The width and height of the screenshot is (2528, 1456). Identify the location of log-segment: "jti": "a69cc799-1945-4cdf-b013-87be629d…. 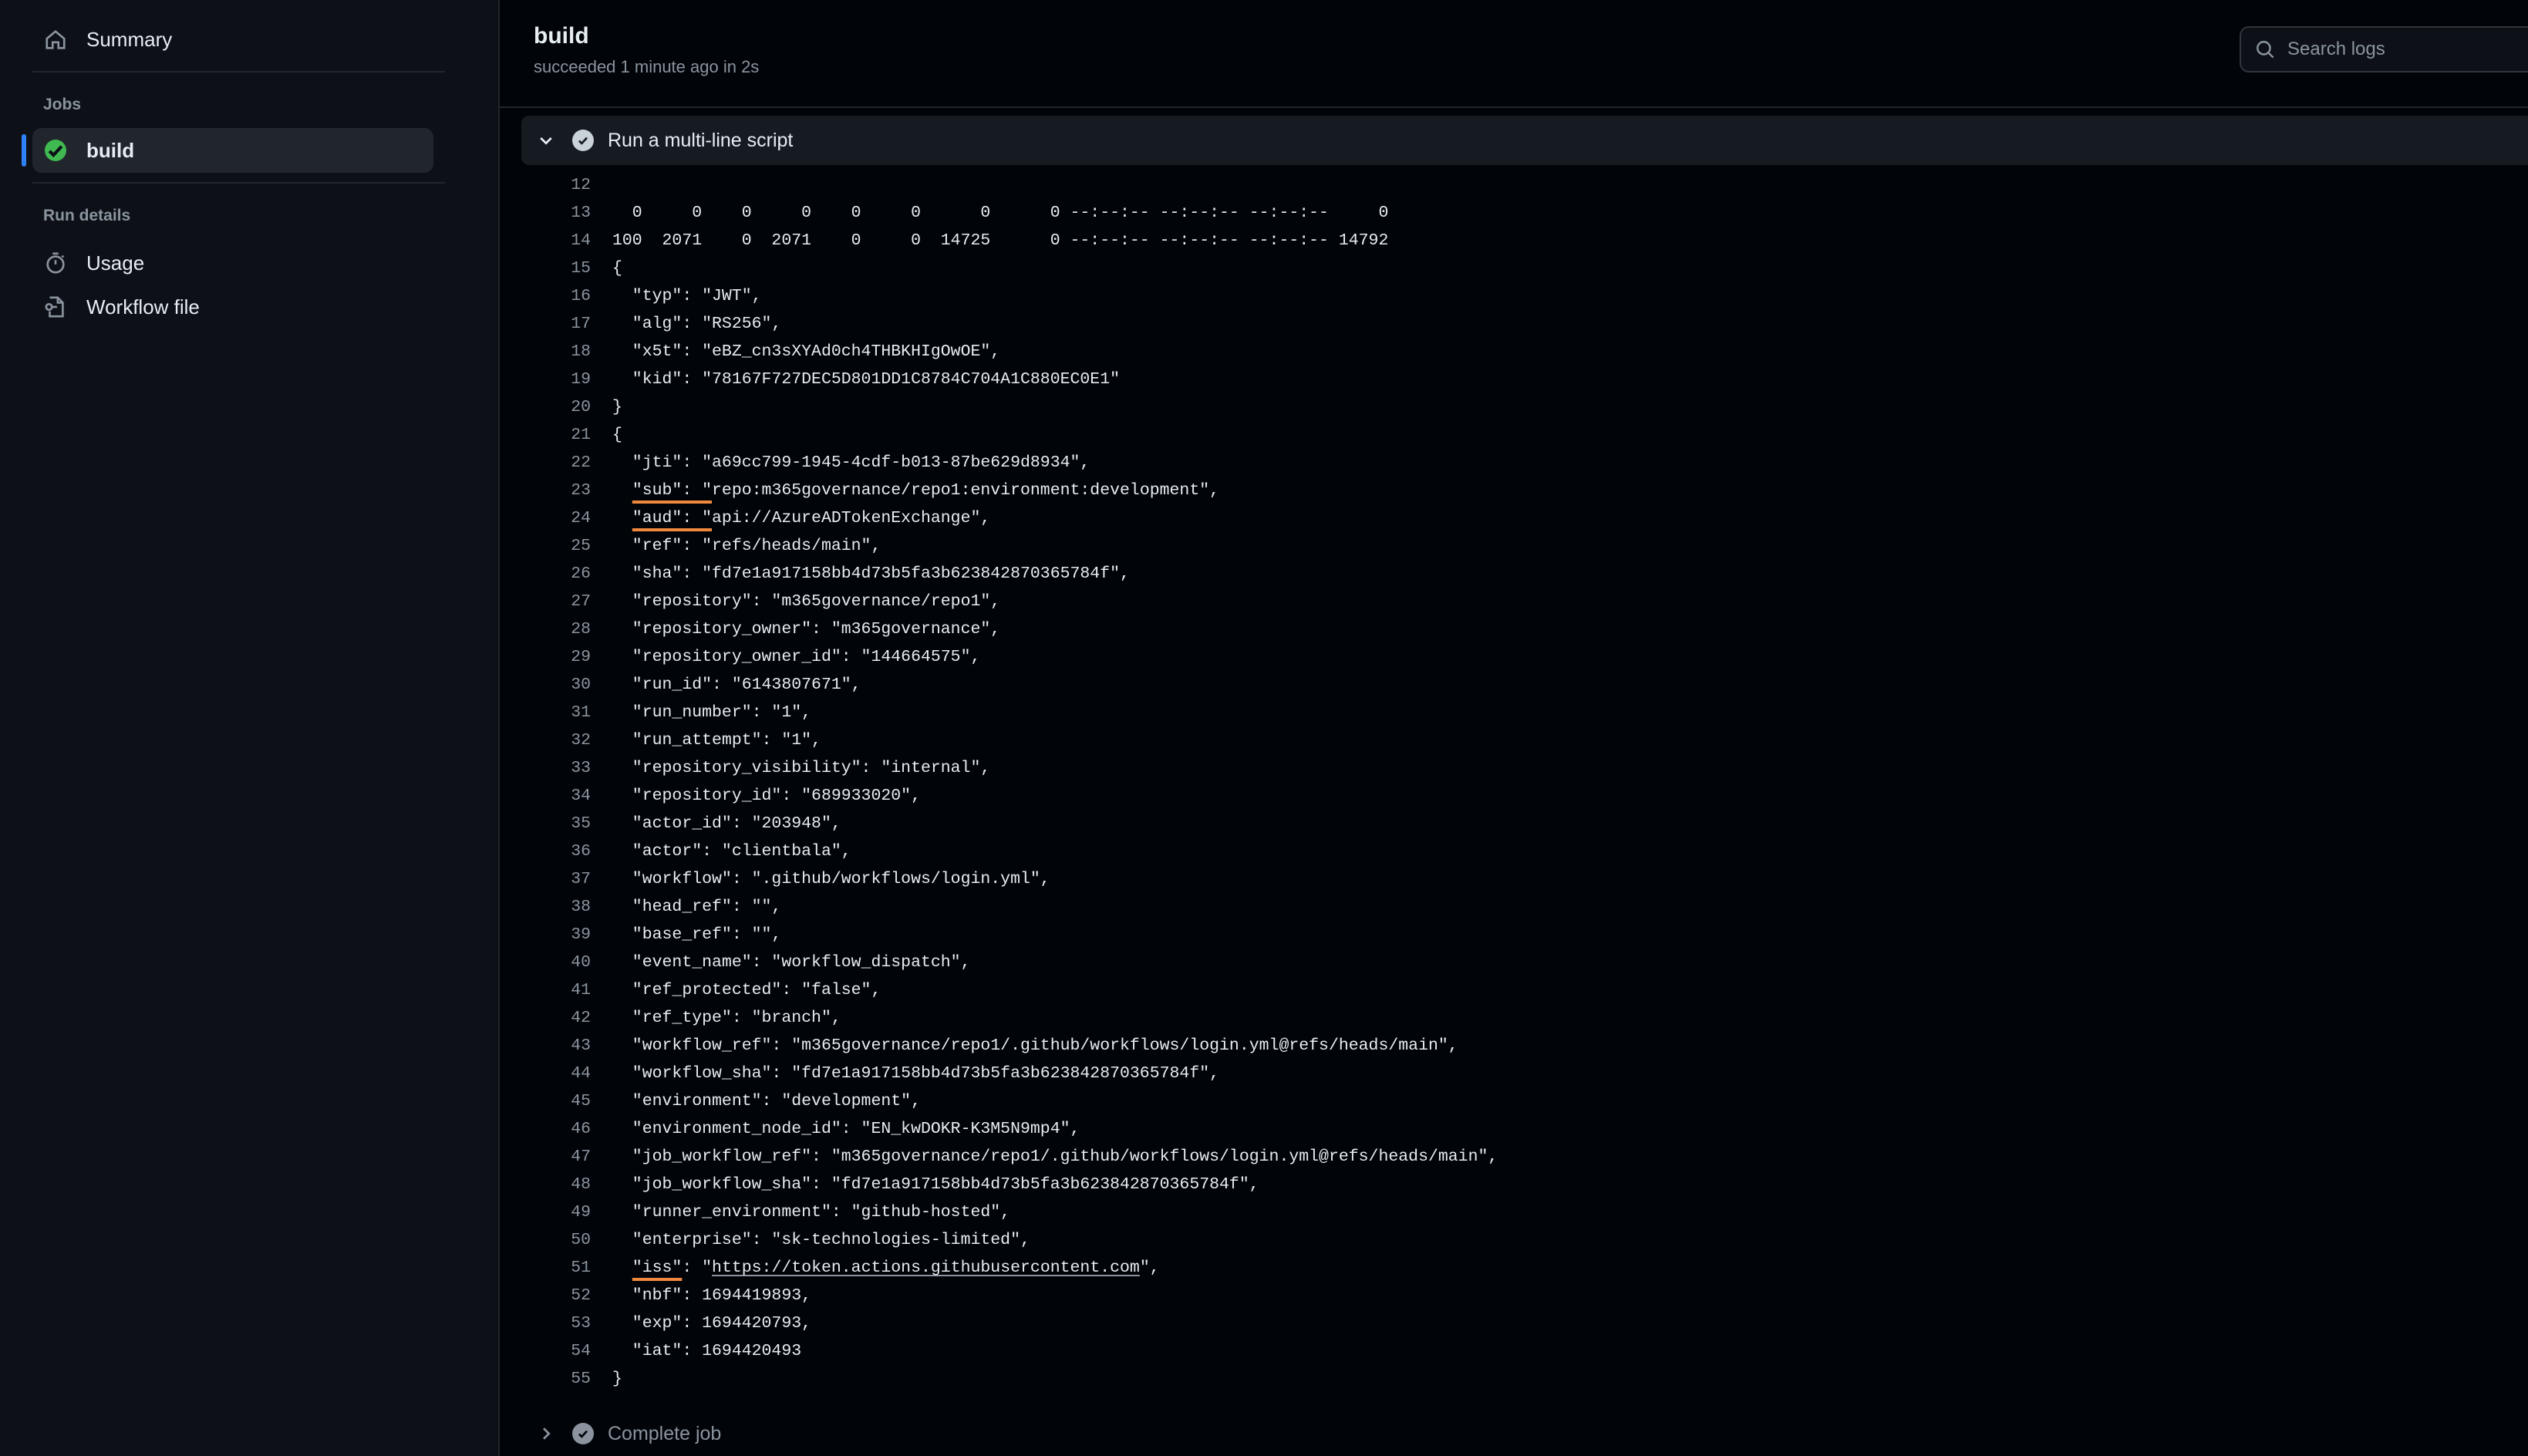
(851, 463).